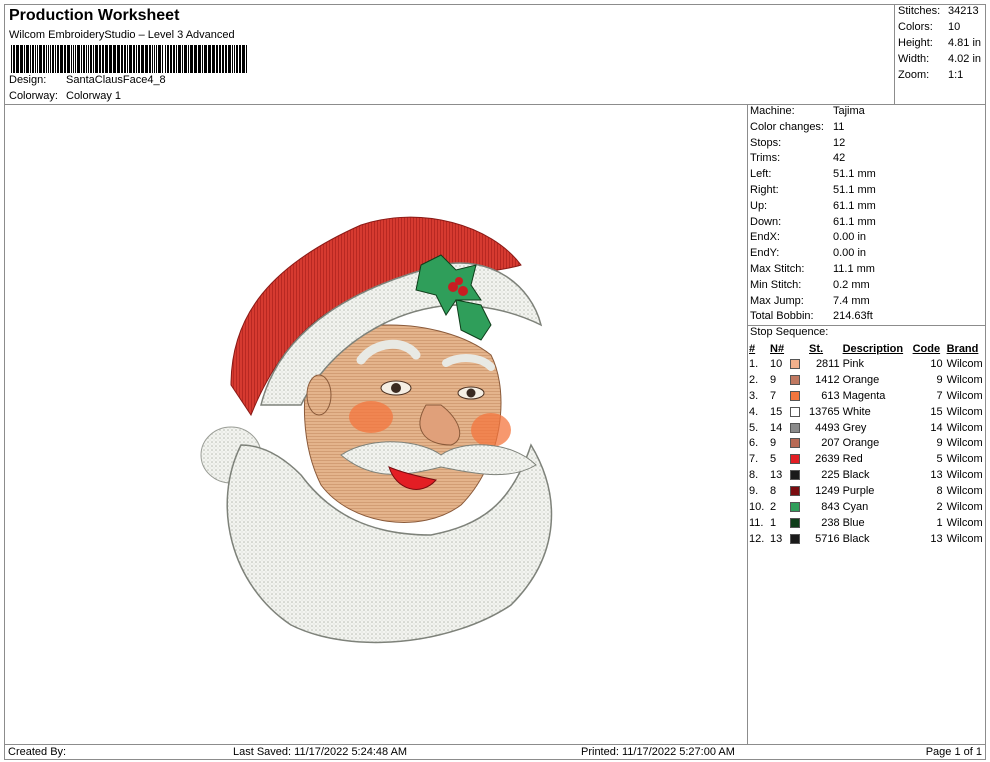 This screenshot has height=762, width=990. Describe the element at coordinates (757, 506) in the screenshot. I see `stop-index: 10.` at that location.